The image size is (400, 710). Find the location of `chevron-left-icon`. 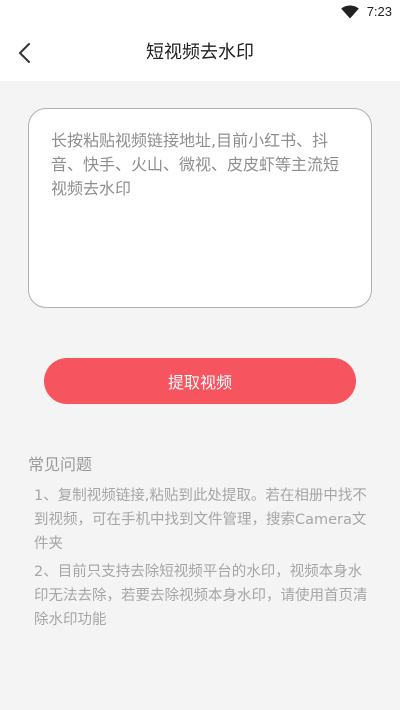

chevron-left-icon is located at coordinates (24, 53).